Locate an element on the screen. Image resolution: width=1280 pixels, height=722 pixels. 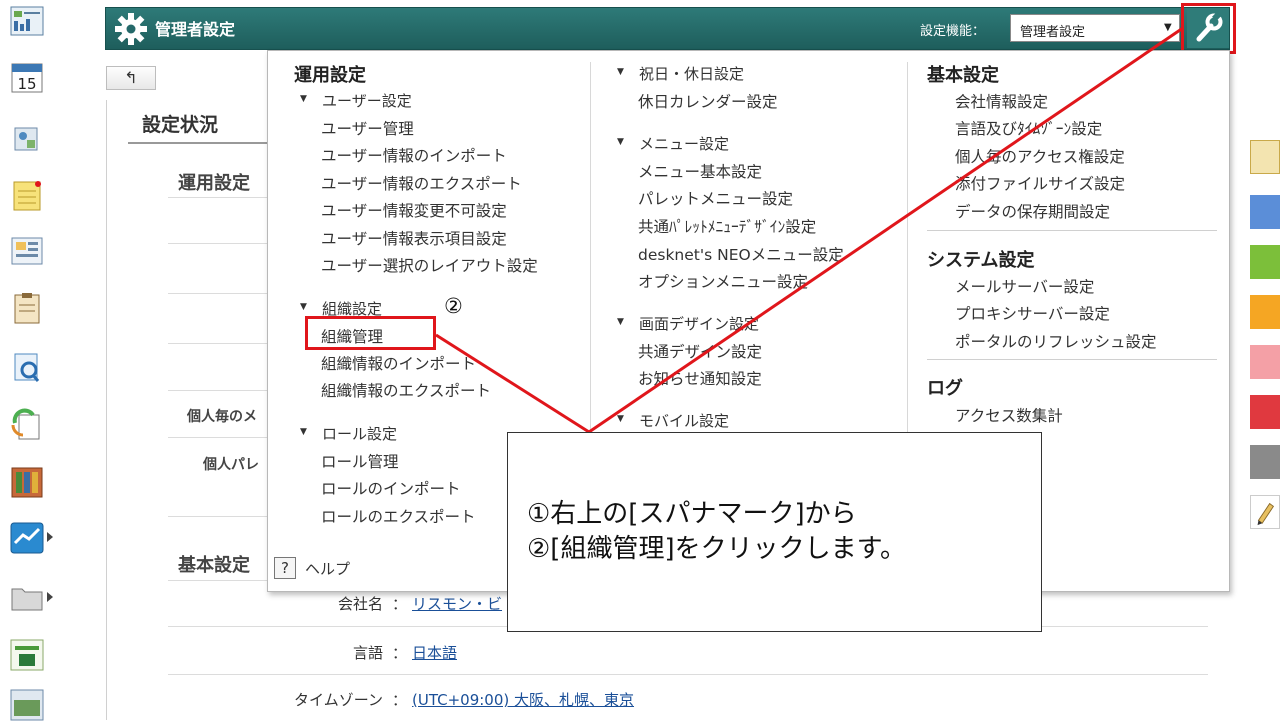
menu-user-import: ユーザー情報のインポート is located at coordinates (414, 155).